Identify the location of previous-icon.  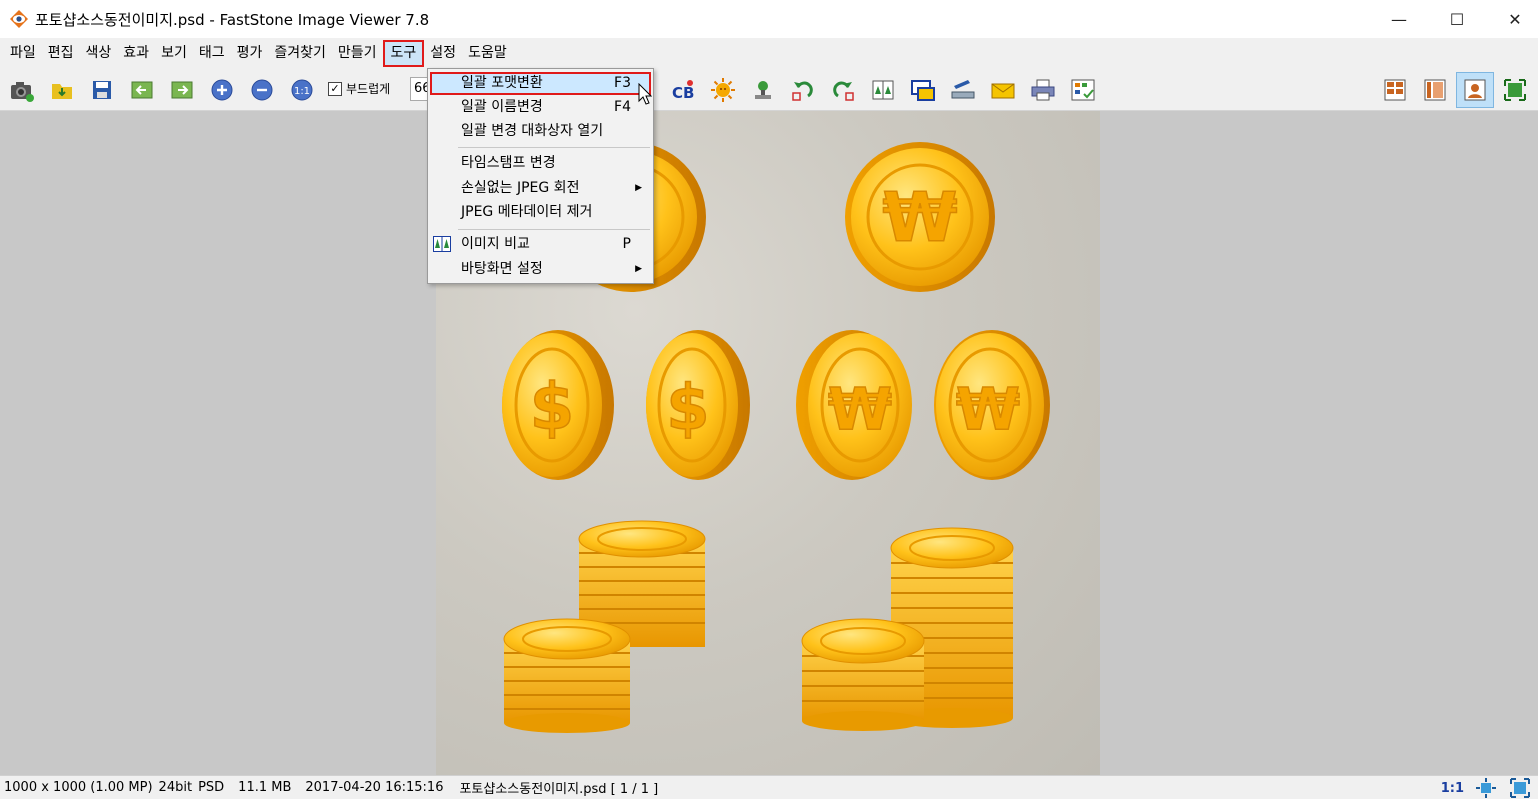
(142, 90).